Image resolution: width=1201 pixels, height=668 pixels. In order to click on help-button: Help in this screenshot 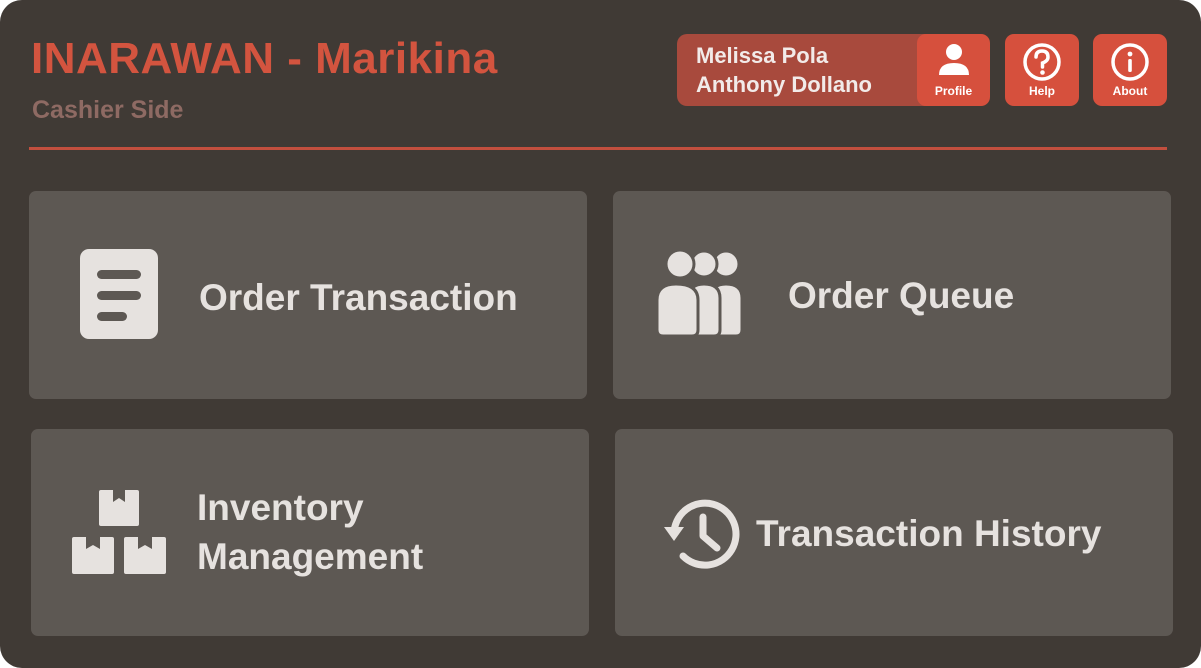, I will do `click(1042, 70)`.